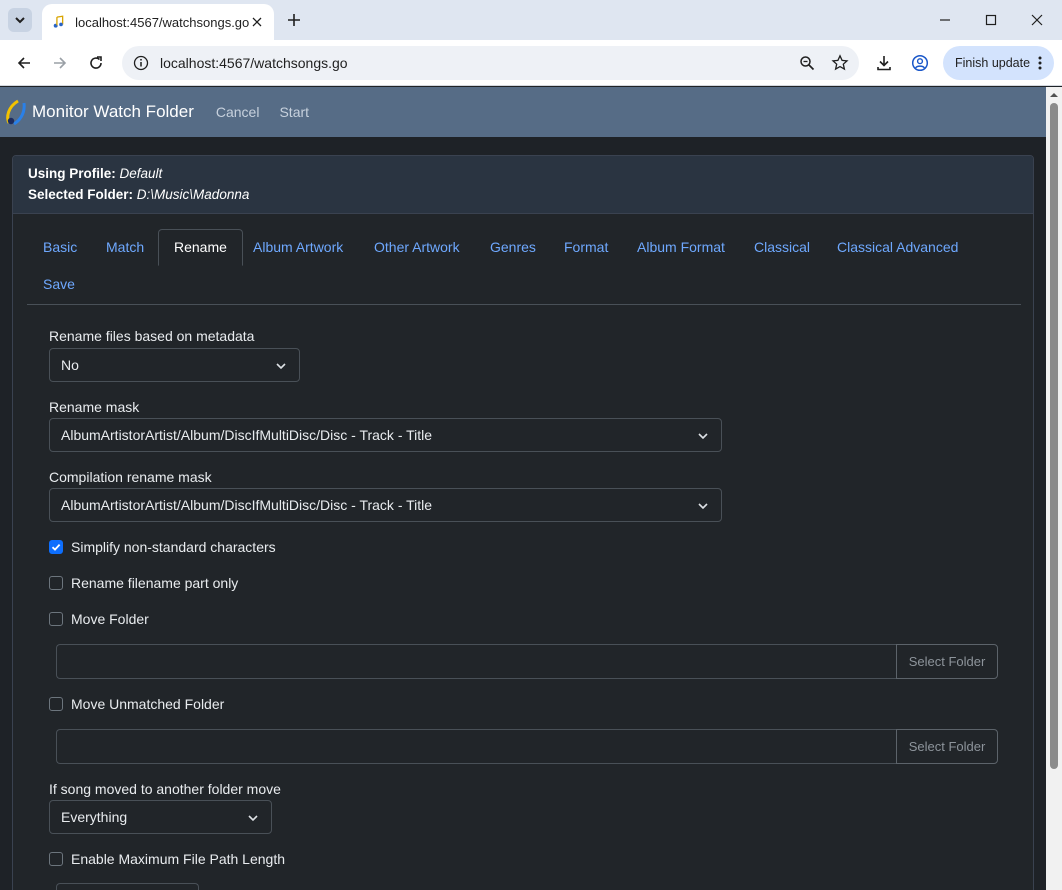 Image resolution: width=1062 pixels, height=890 pixels. I want to click on tab-album-artwork: Album Artwork, so click(298, 247).